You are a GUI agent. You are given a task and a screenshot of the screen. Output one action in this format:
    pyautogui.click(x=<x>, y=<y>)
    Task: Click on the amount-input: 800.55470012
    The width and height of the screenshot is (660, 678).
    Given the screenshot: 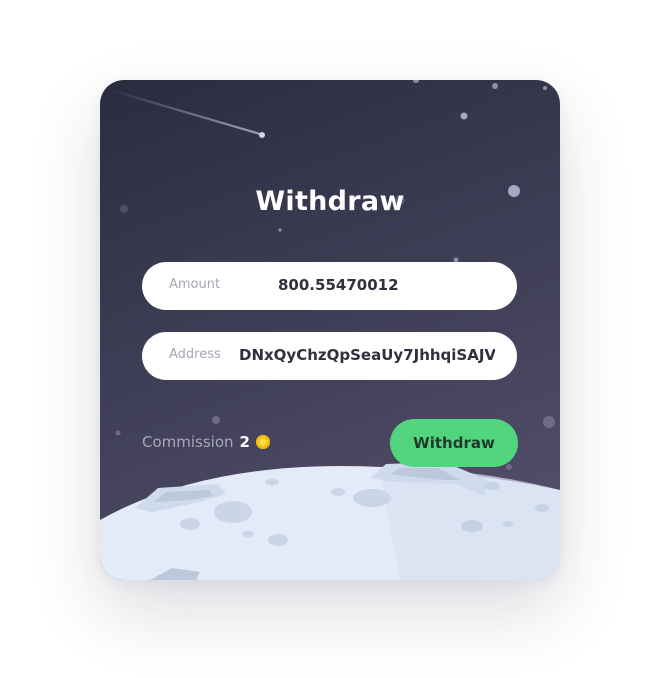 What is the action you would take?
    pyautogui.click(x=386, y=285)
    